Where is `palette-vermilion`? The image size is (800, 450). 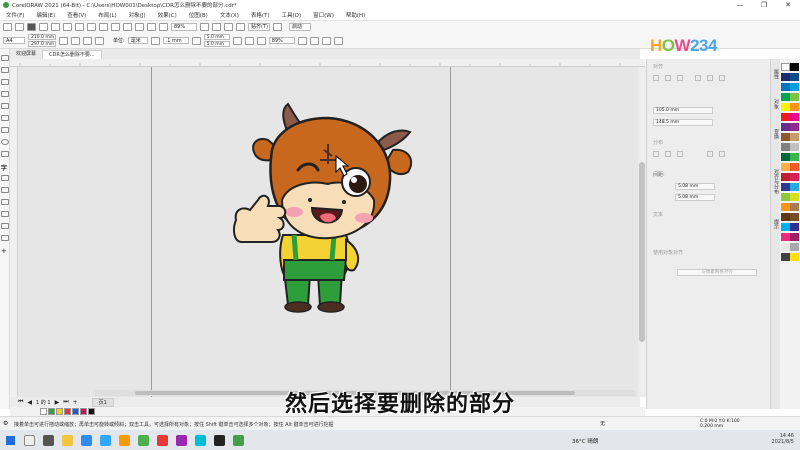
palette-vermilion is located at coordinates (794, 167).